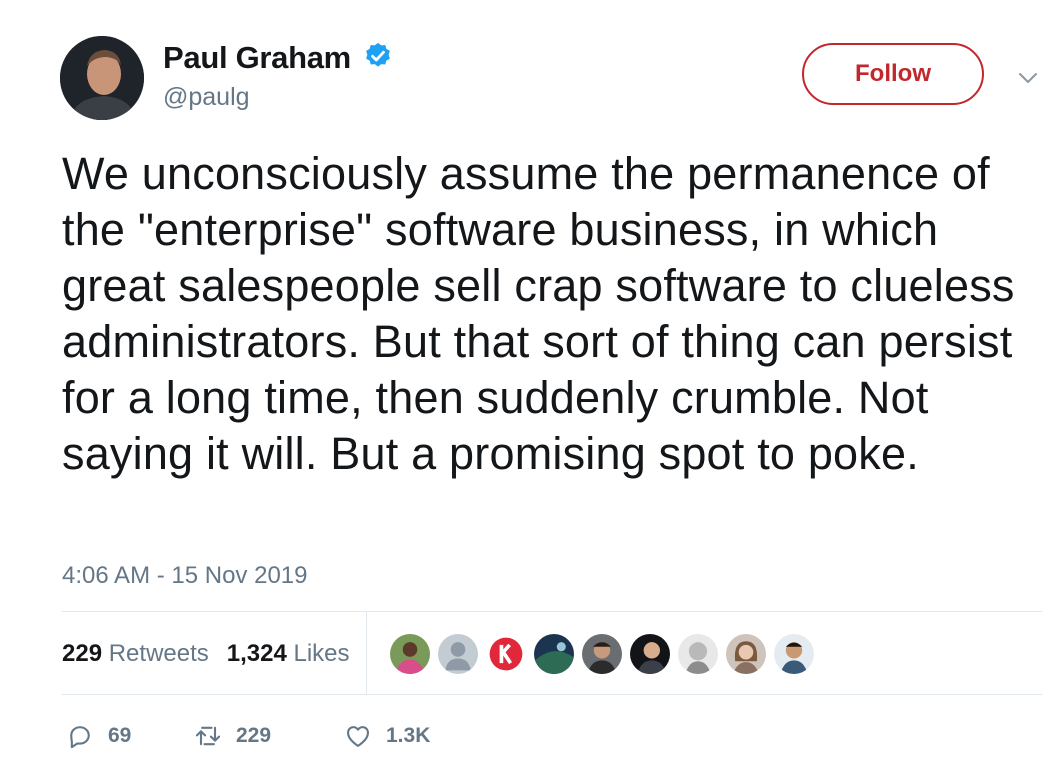 This screenshot has width=1058, height=760. I want to click on retweet-count: 229, so click(254, 735).